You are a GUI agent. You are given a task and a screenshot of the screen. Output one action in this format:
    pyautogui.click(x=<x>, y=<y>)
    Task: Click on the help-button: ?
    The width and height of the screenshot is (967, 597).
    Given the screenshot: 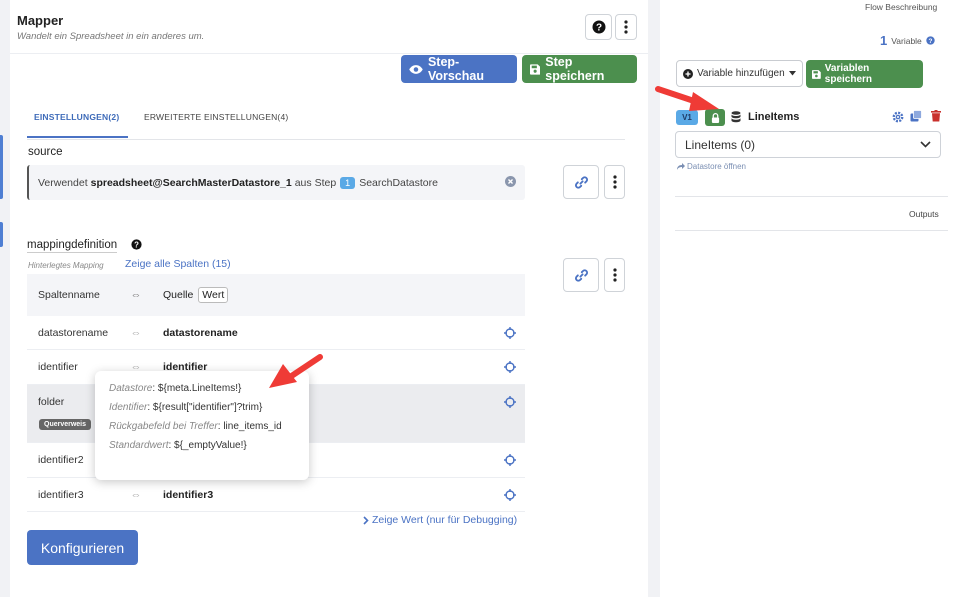 What is the action you would take?
    pyautogui.click(x=598, y=27)
    